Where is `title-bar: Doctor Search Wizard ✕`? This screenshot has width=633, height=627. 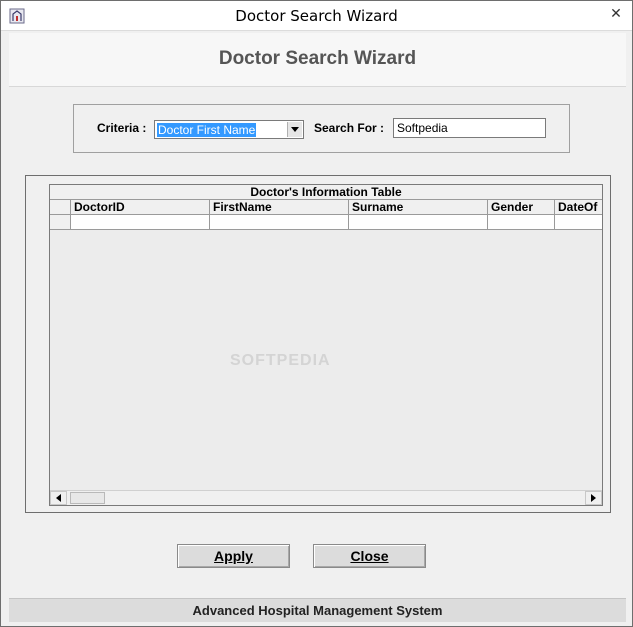
title-bar: Doctor Search Wizard ✕ is located at coordinates (316, 16).